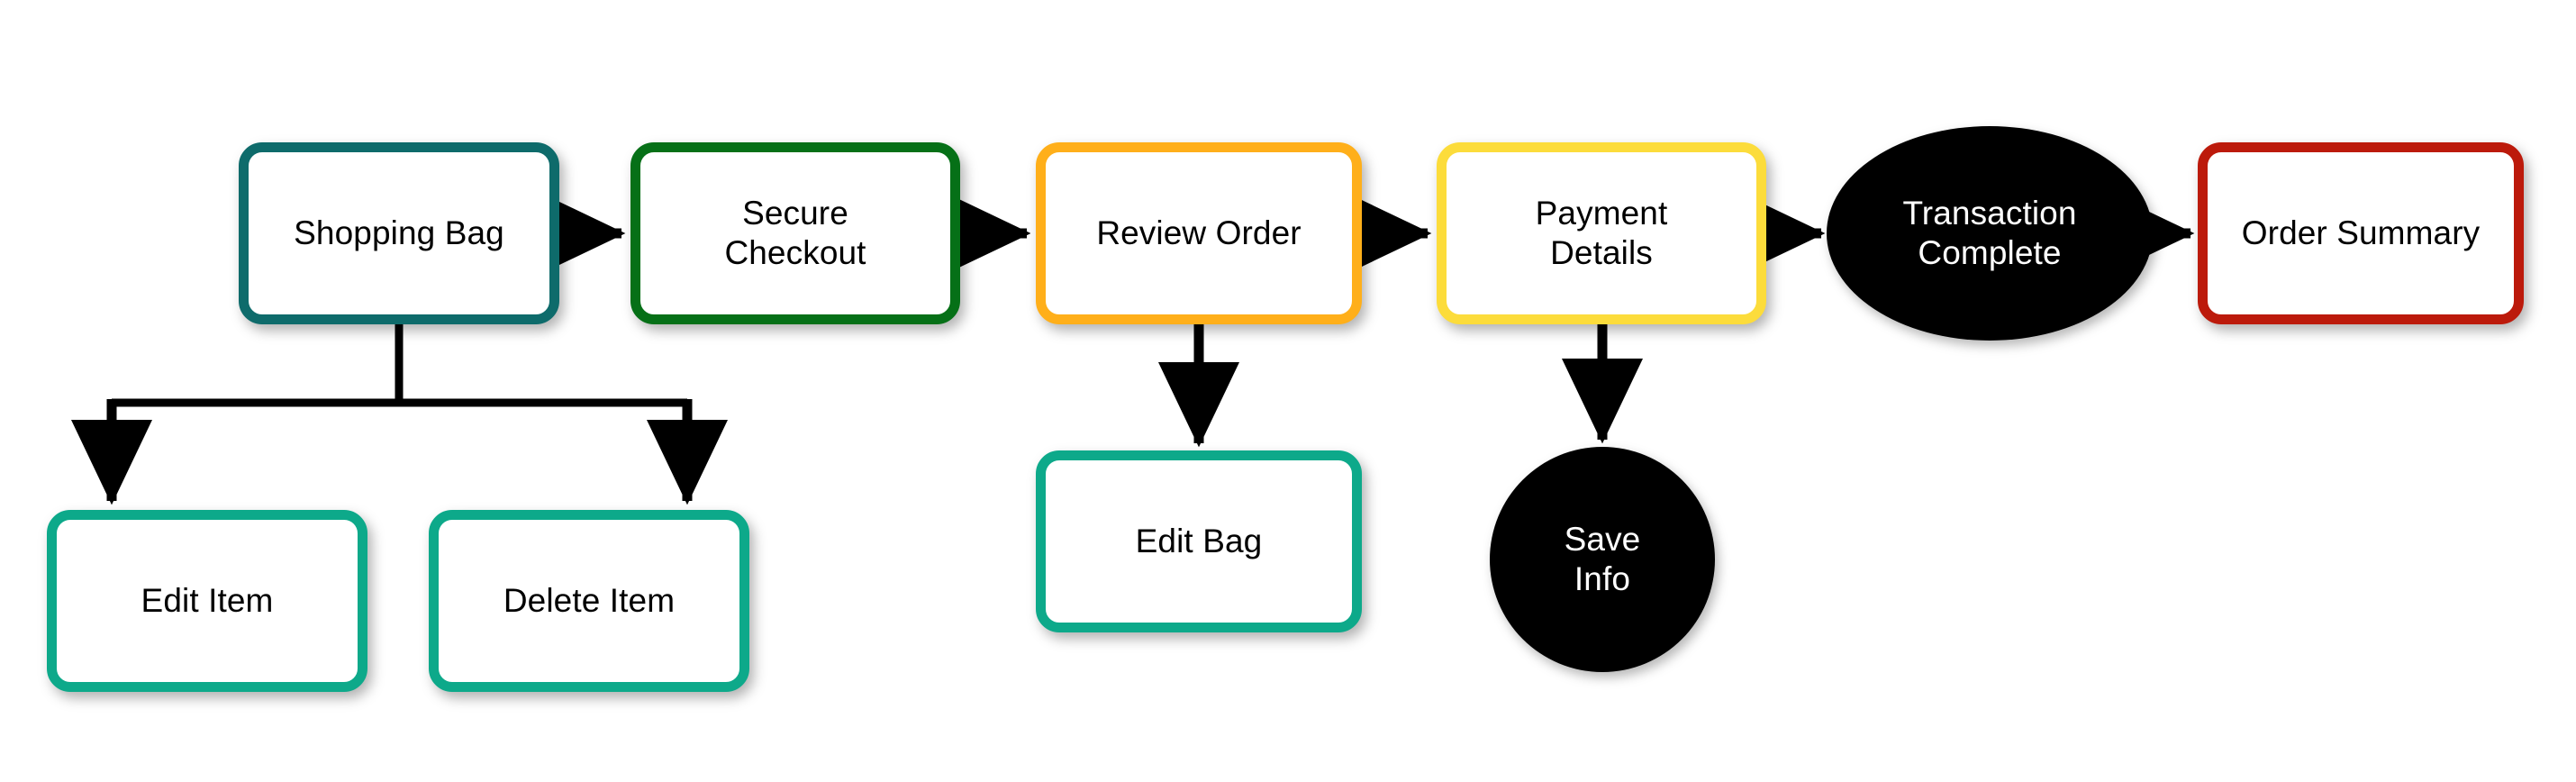 The height and width of the screenshot is (782, 2576). I want to click on node-edit-item: Edit Item, so click(207, 601).